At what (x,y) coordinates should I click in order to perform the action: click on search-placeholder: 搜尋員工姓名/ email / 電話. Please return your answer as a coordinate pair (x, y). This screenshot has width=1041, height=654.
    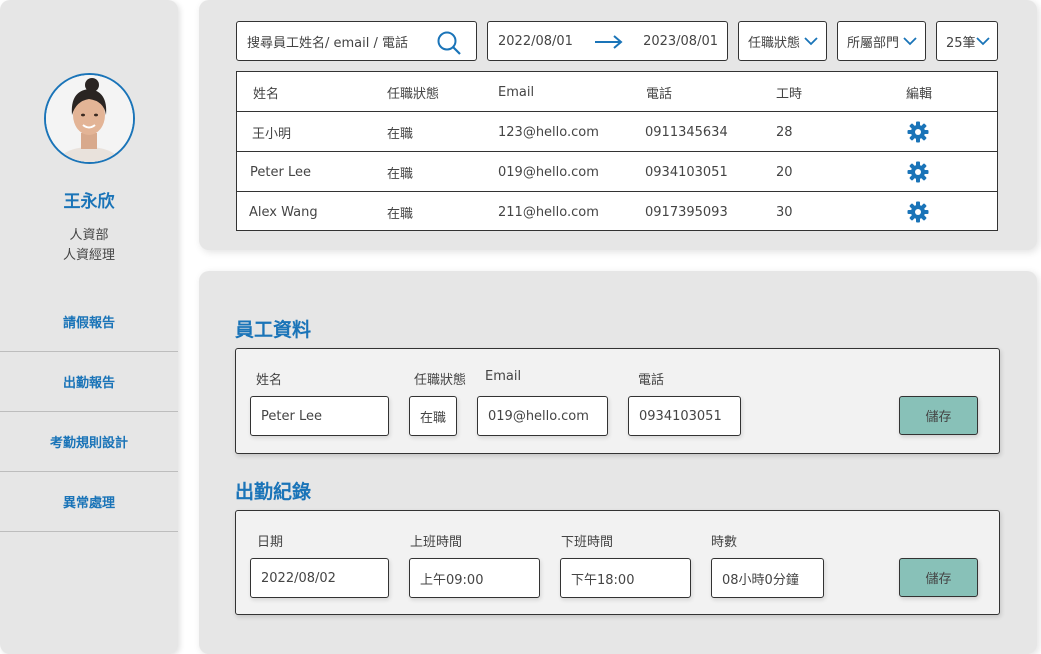
    Looking at the image, I should click on (328, 43).